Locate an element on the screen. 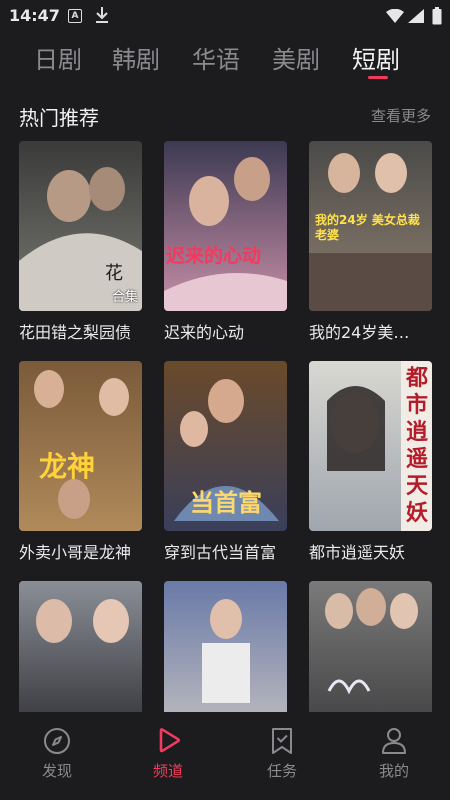 The width and height of the screenshot is (450, 800). poster-logo-text: 我的24岁 美女总裁老婆 is located at coordinates (367, 227).